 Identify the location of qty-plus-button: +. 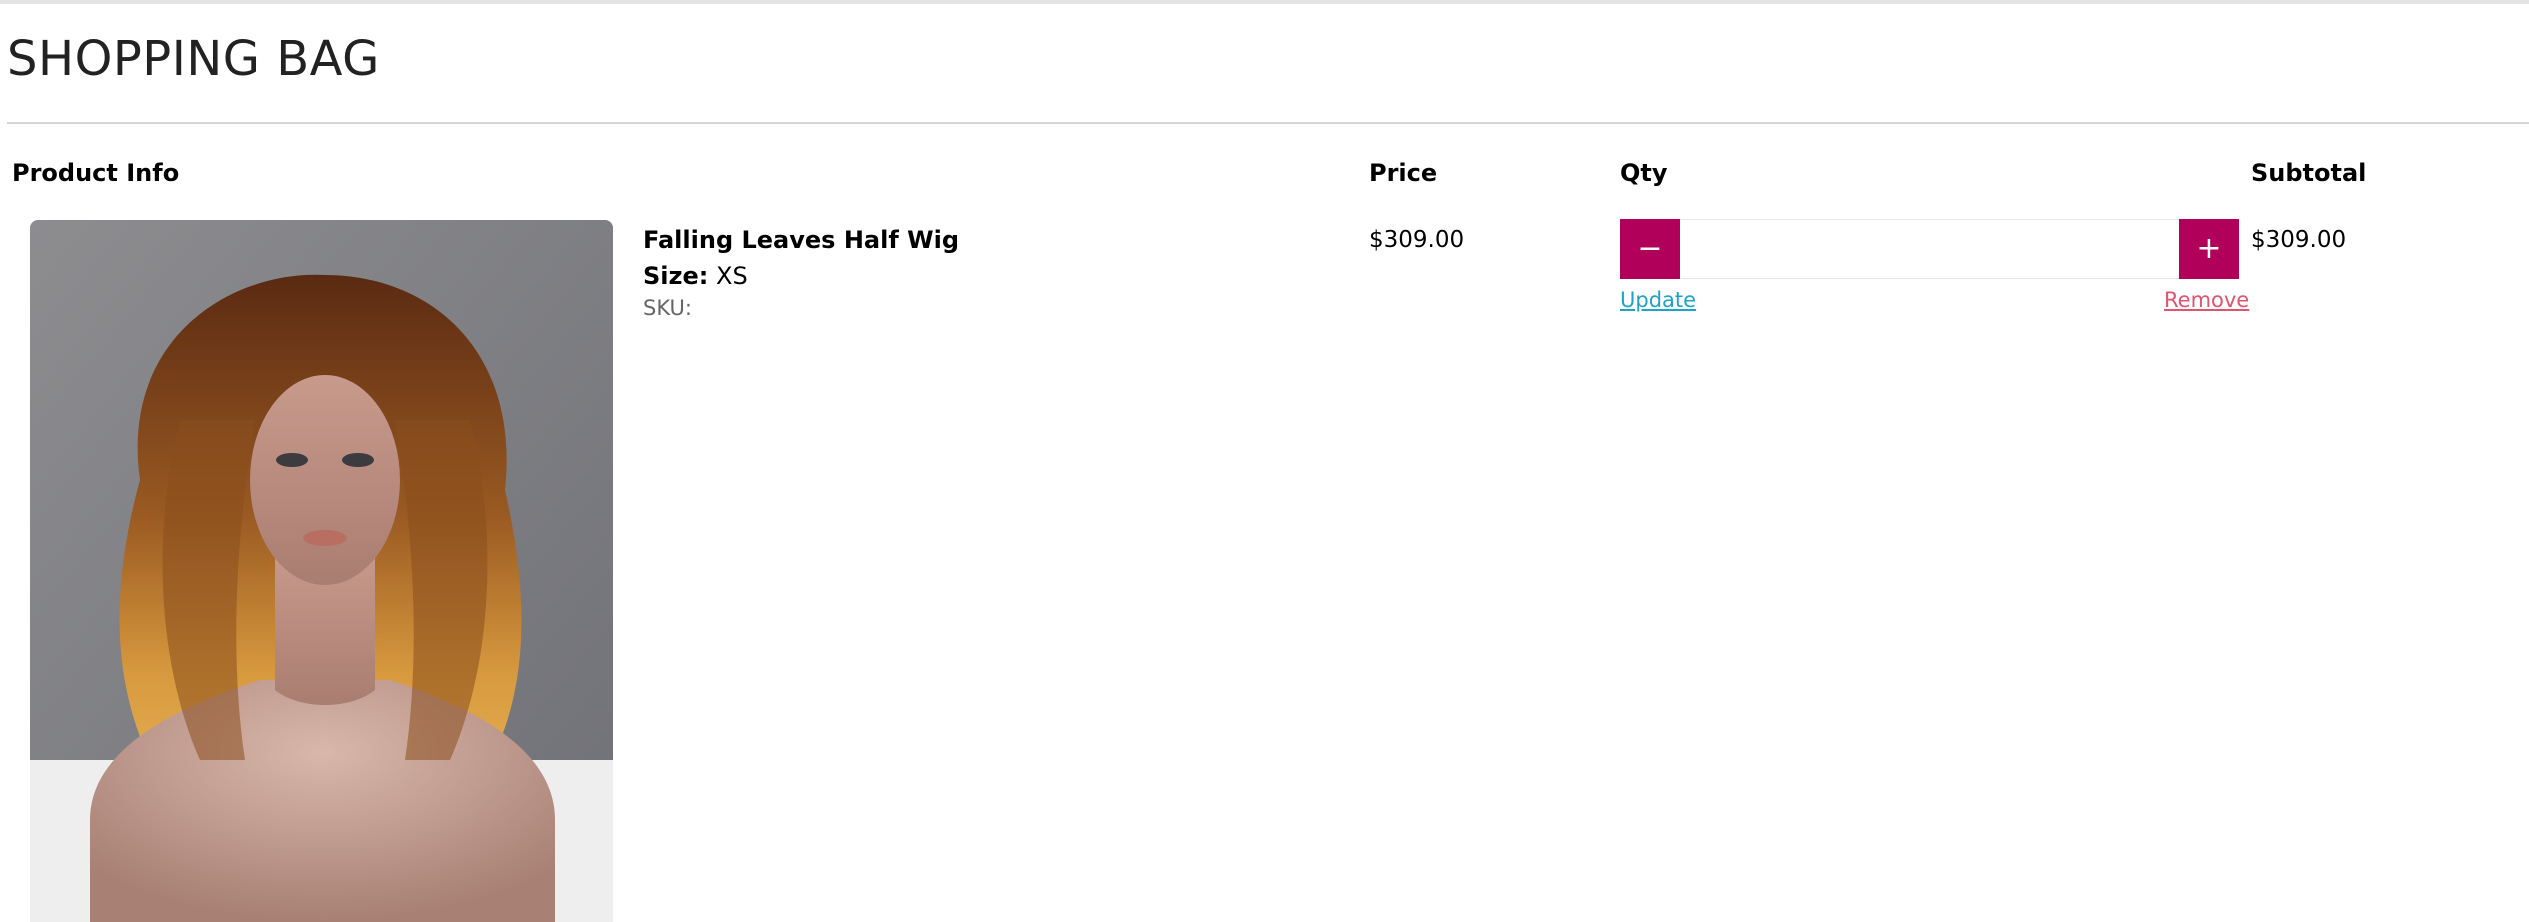
(2209, 249).